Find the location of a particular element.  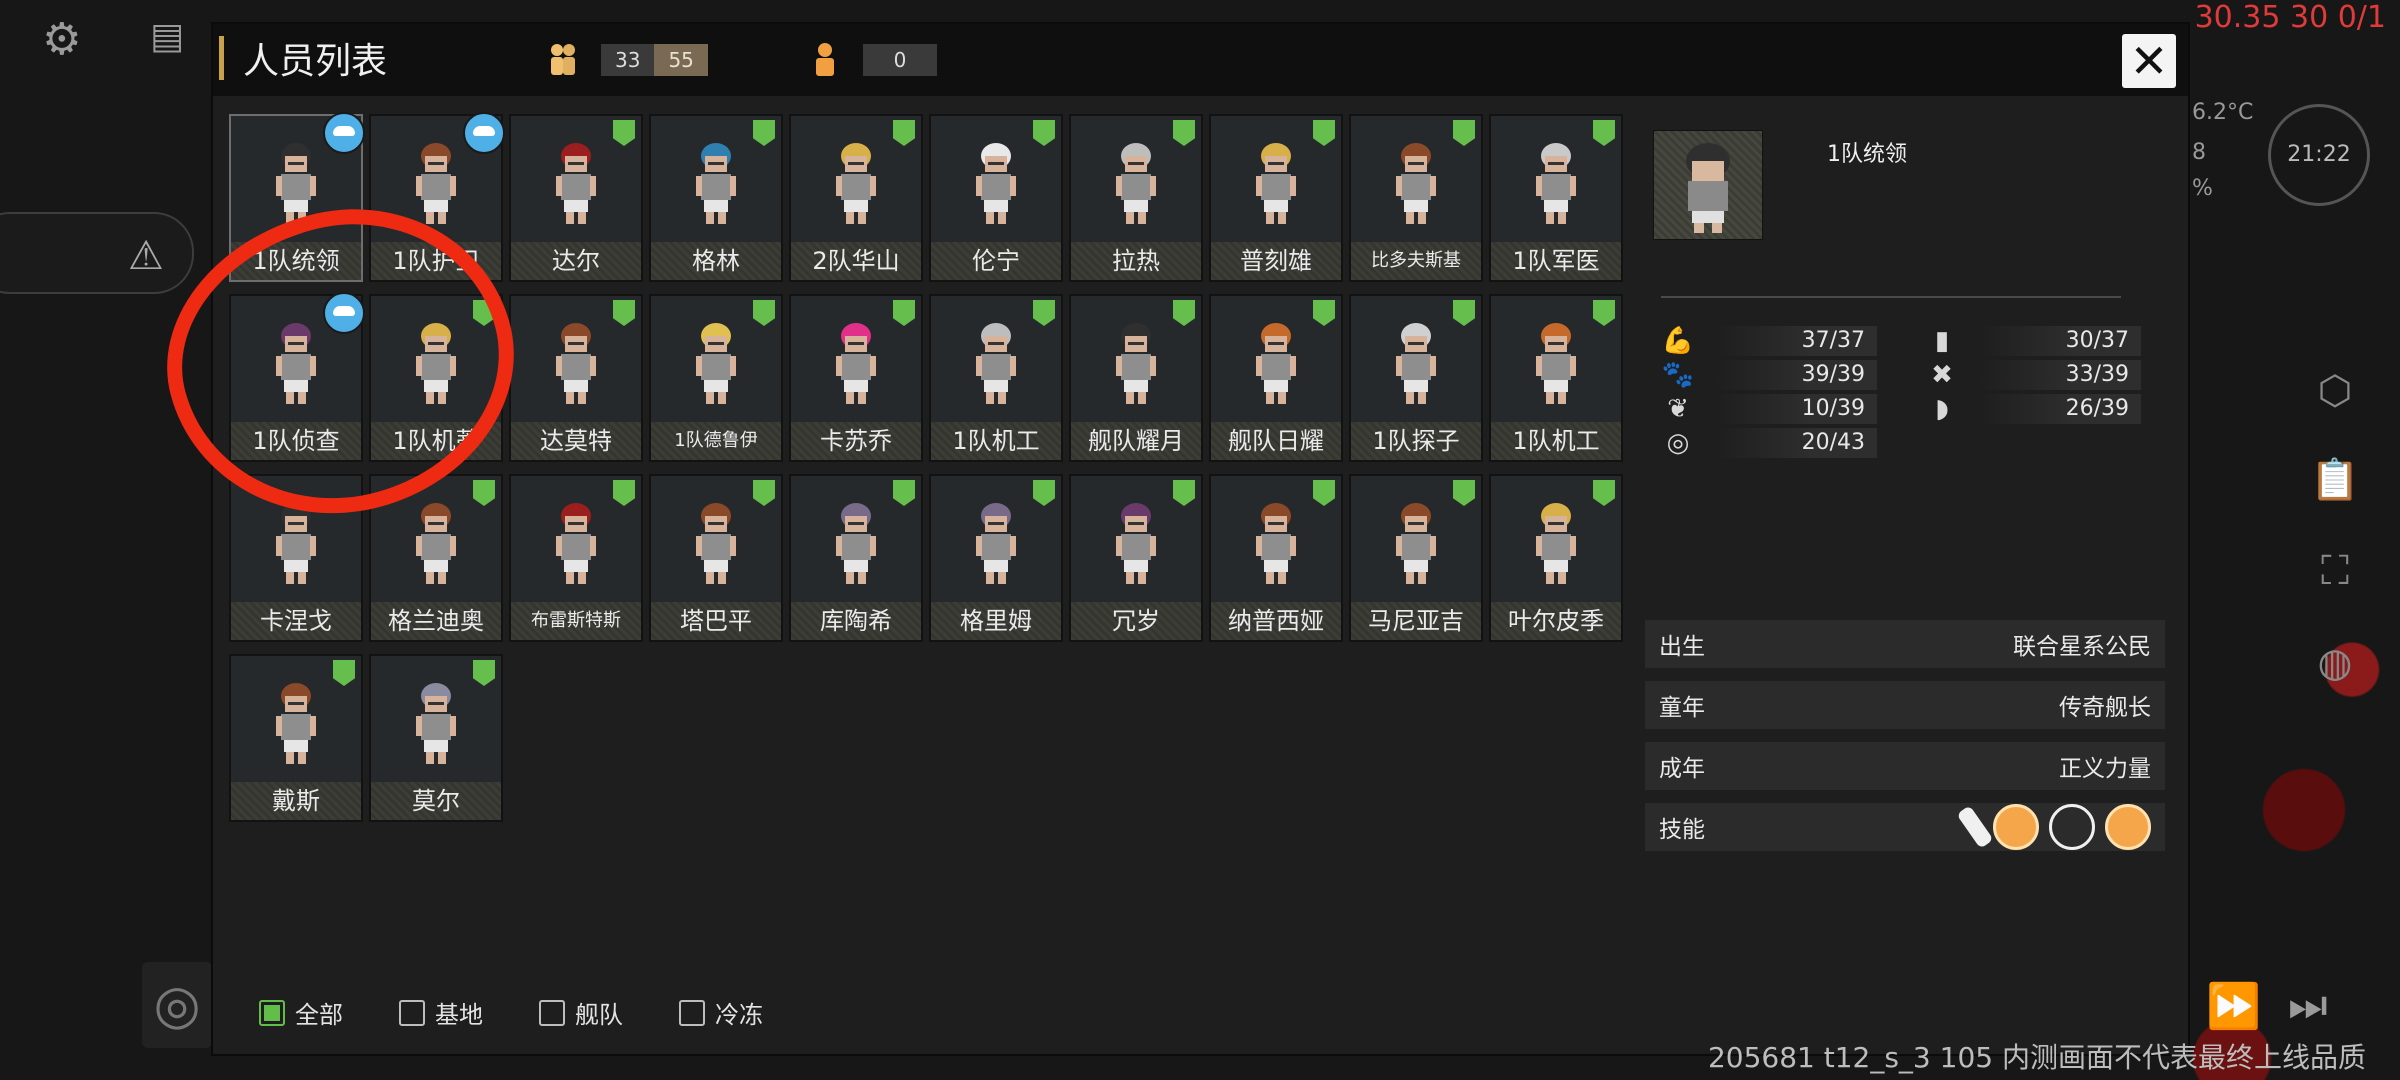

people-icon is located at coordinates (563, 59).